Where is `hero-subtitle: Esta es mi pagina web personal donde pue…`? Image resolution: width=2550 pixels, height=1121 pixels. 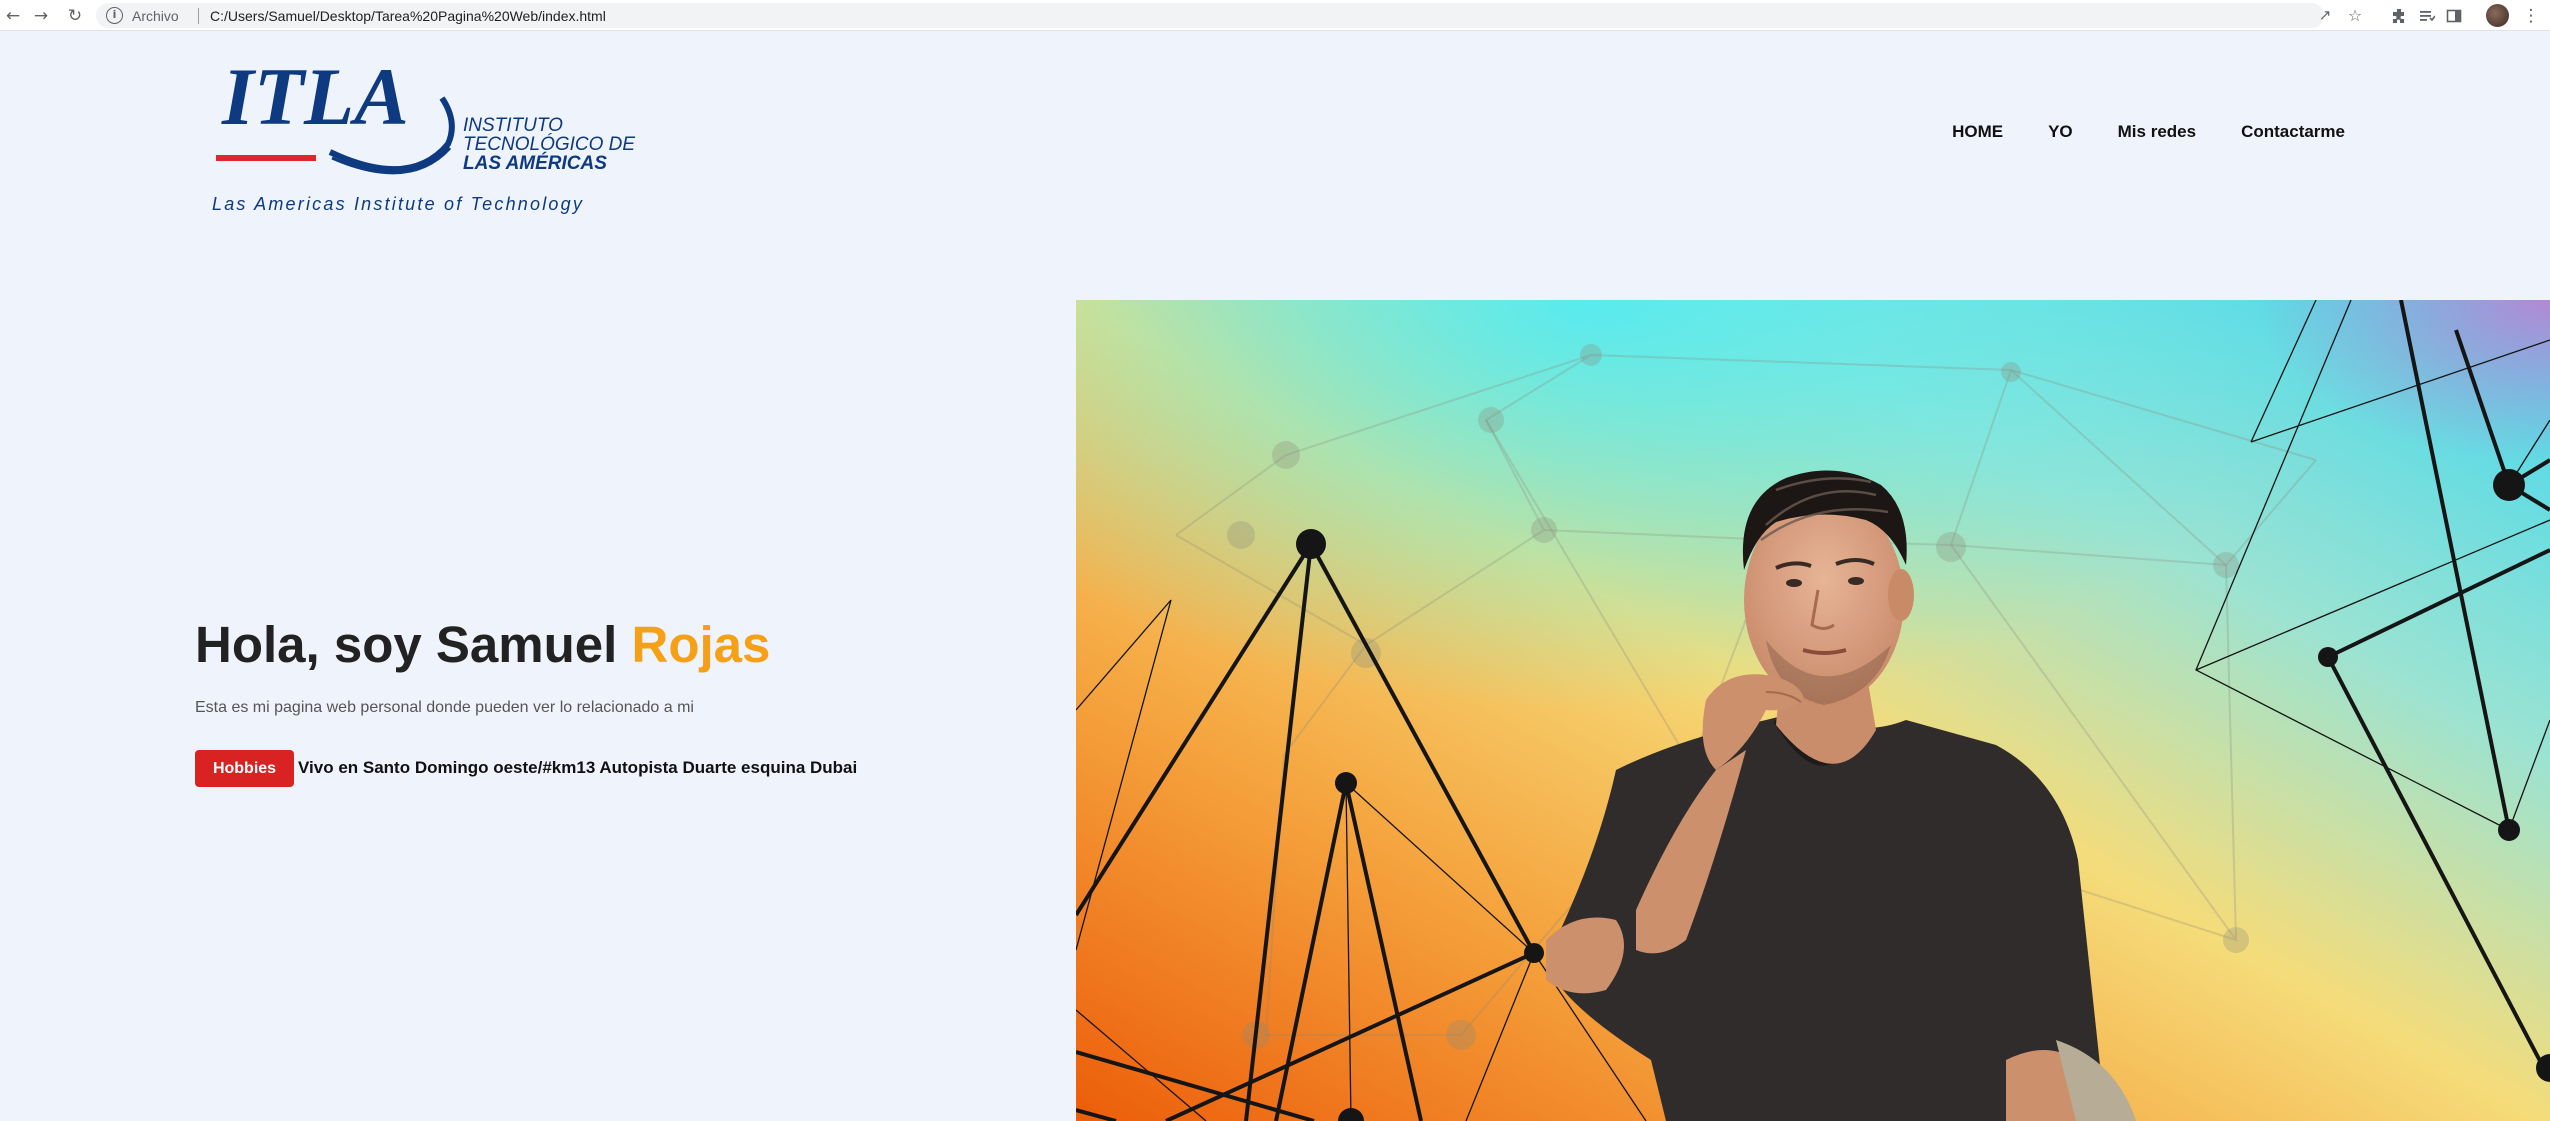
hero-subtitle: Esta es mi pagina web personal donde pue… is located at coordinates (444, 707).